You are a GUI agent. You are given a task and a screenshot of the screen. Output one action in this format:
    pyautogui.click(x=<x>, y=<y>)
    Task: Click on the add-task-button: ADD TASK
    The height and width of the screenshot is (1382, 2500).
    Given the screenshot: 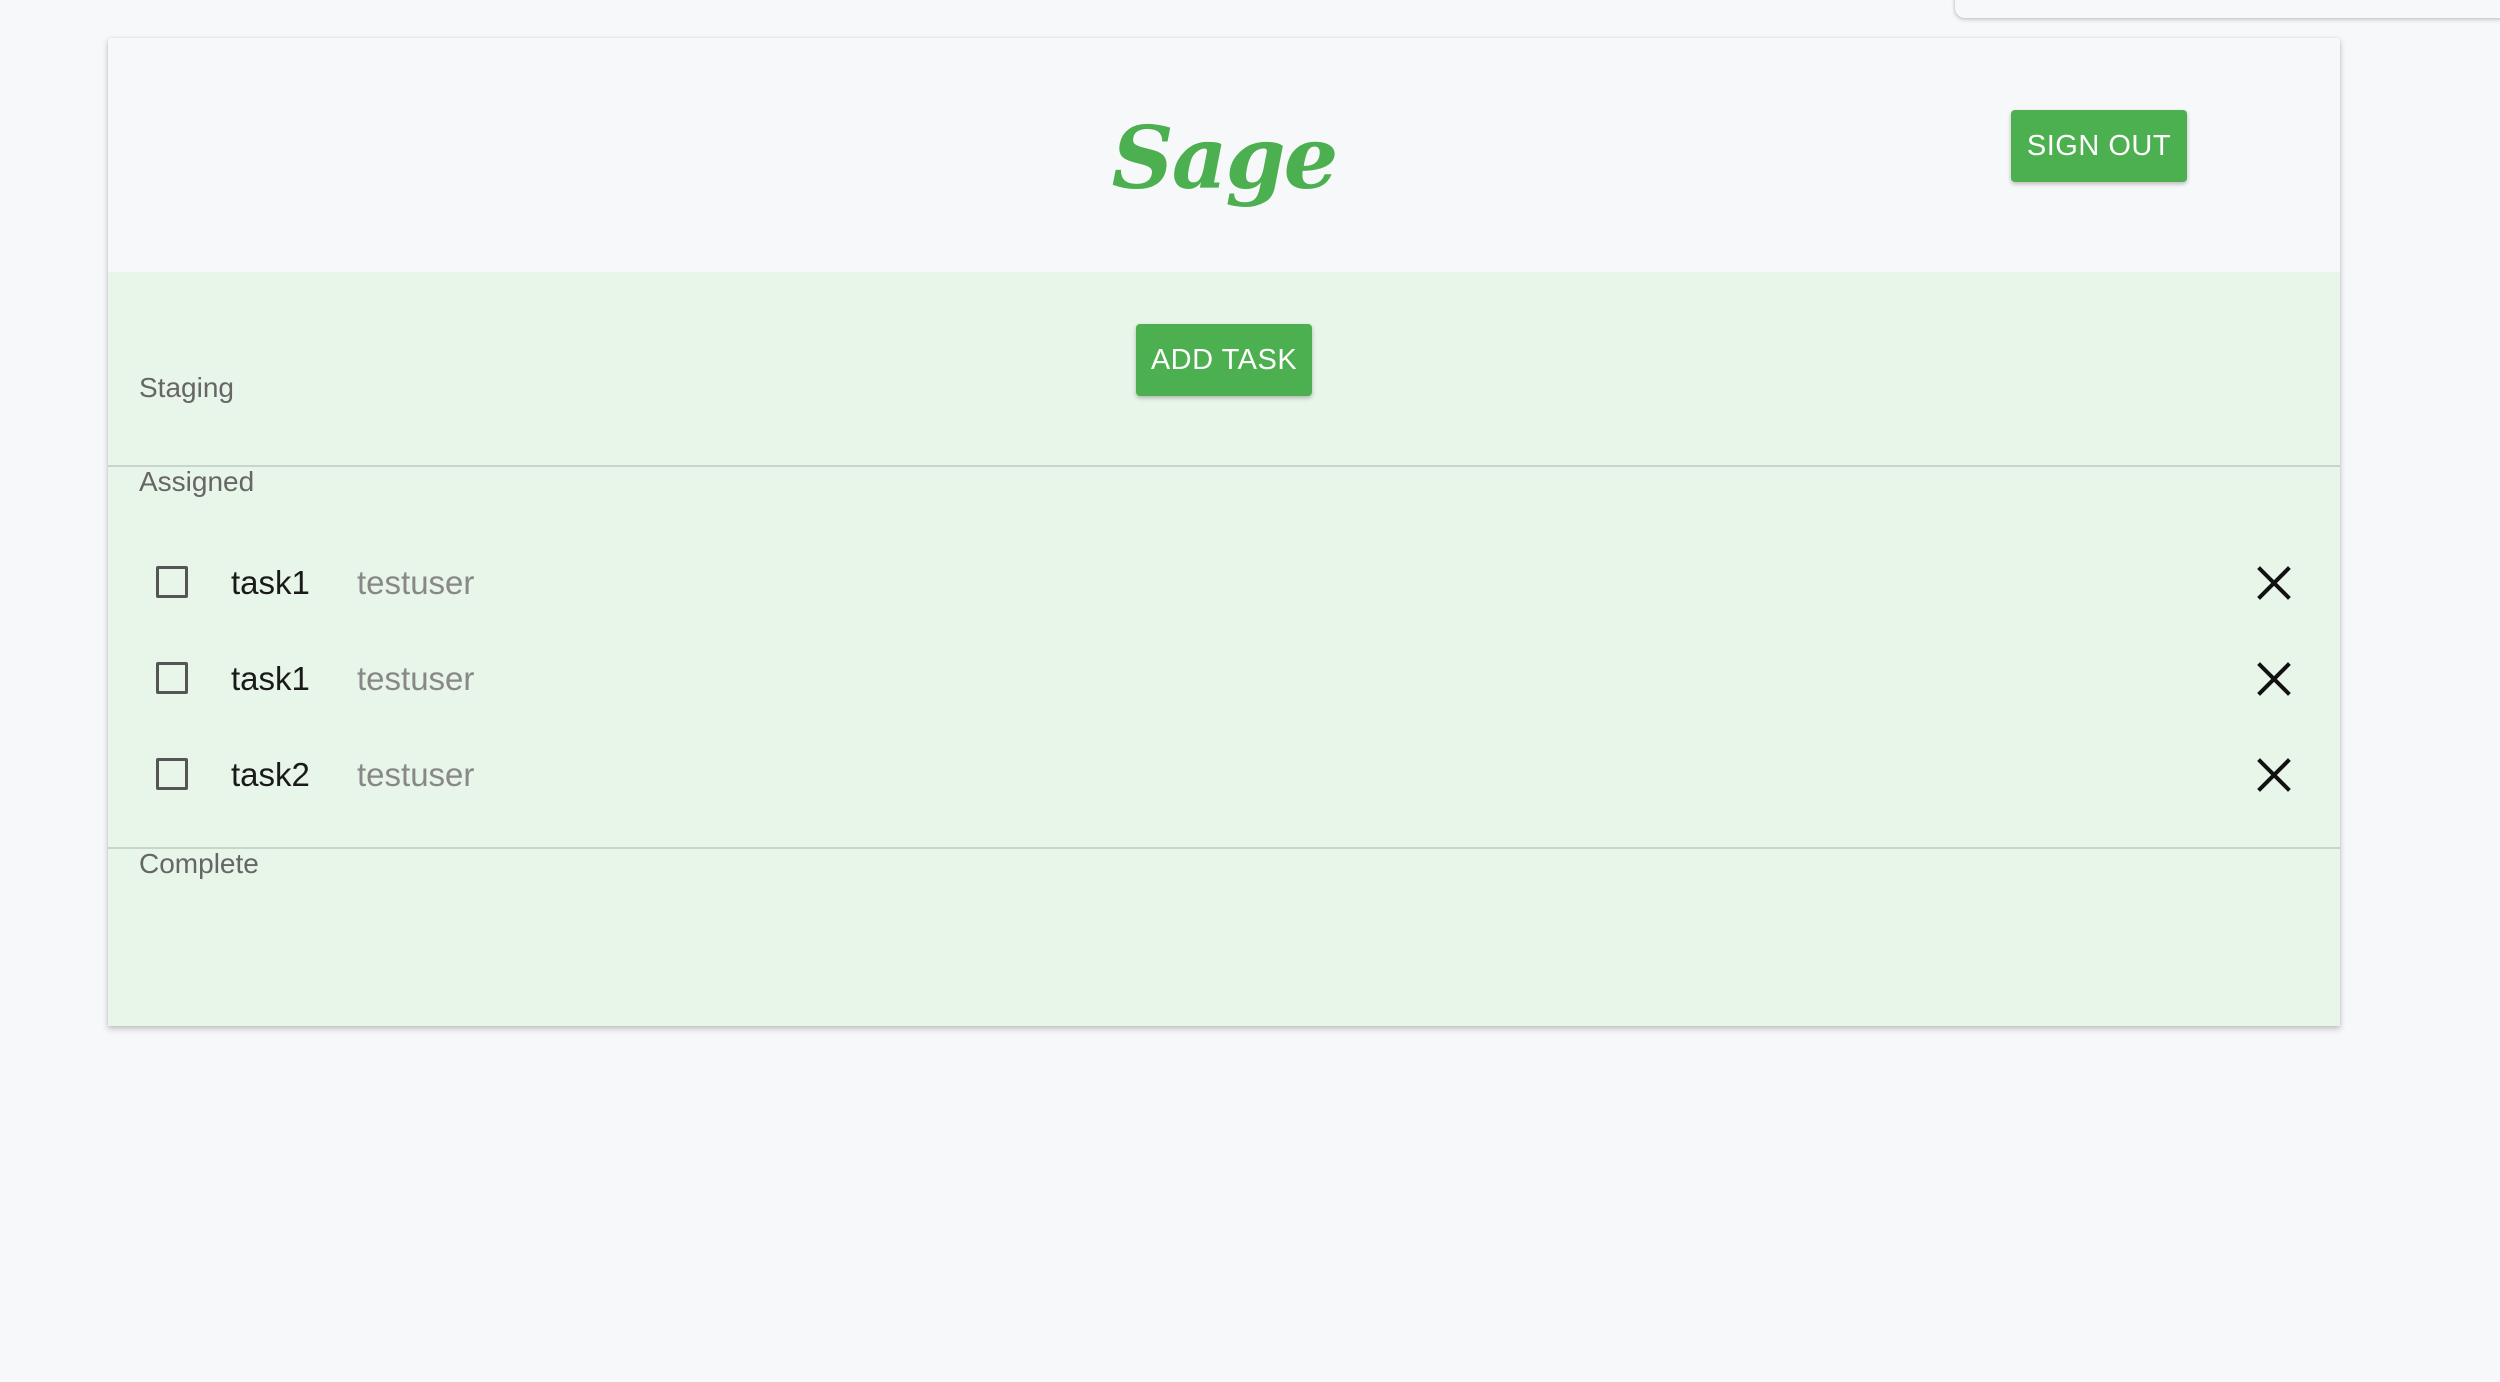 What is the action you would take?
    pyautogui.click(x=1224, y=360)
    